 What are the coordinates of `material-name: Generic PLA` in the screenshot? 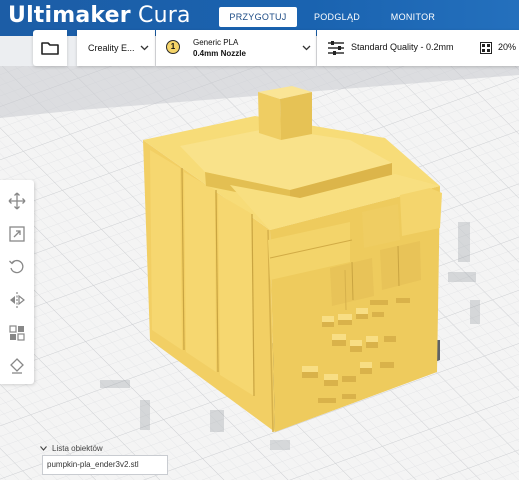 It's located at (216, 42).